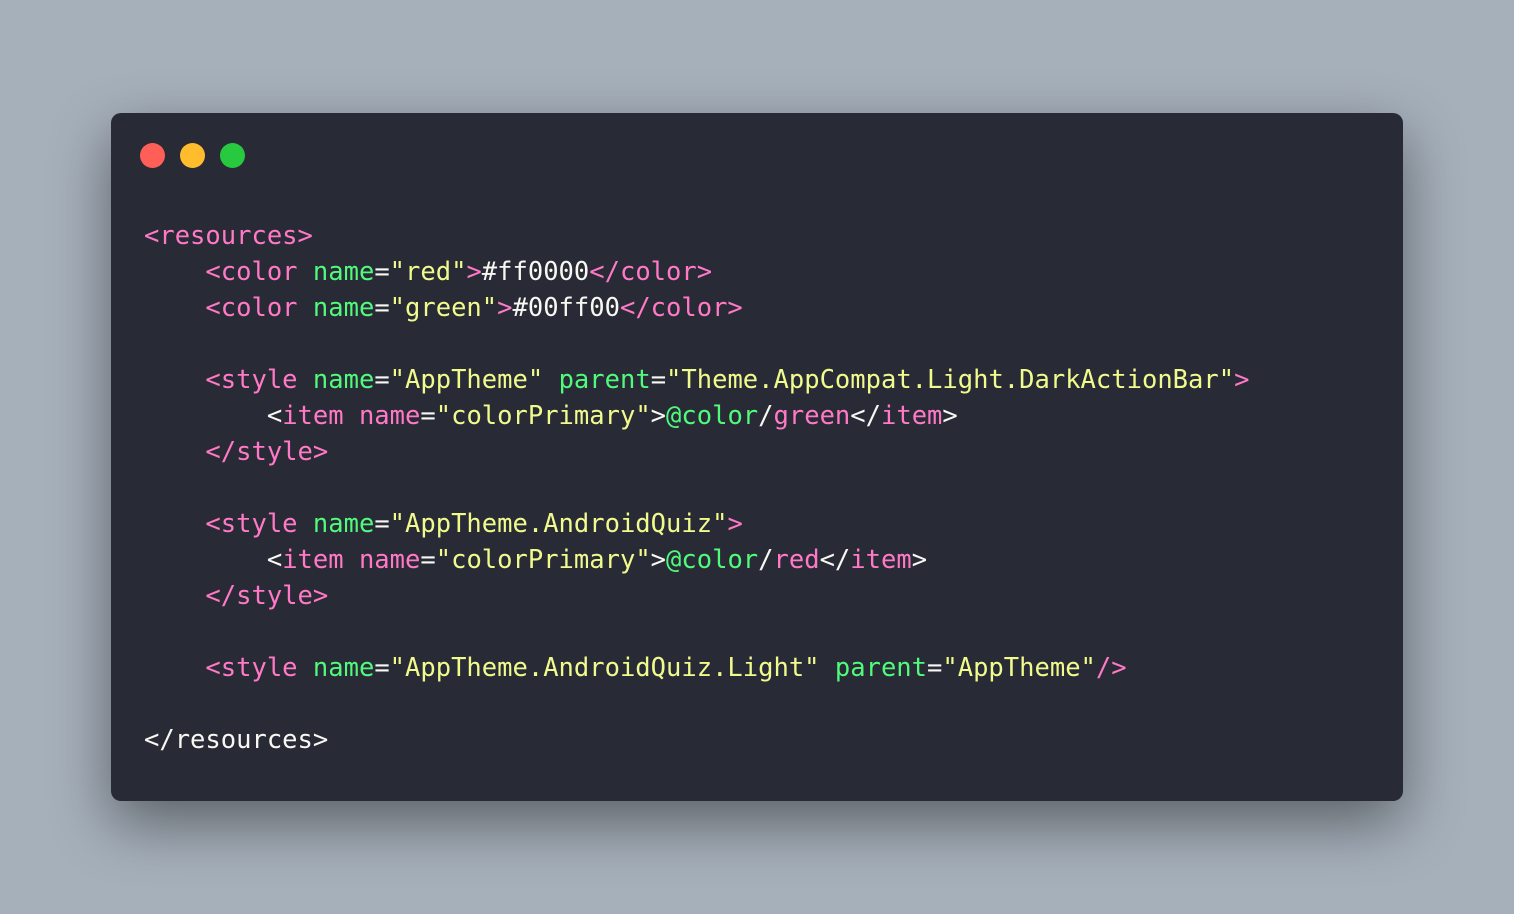 The image size is (1514, 914). Describe the element at coordinates (796, 560) in the screenshot. I see `code-token: red` at that location.